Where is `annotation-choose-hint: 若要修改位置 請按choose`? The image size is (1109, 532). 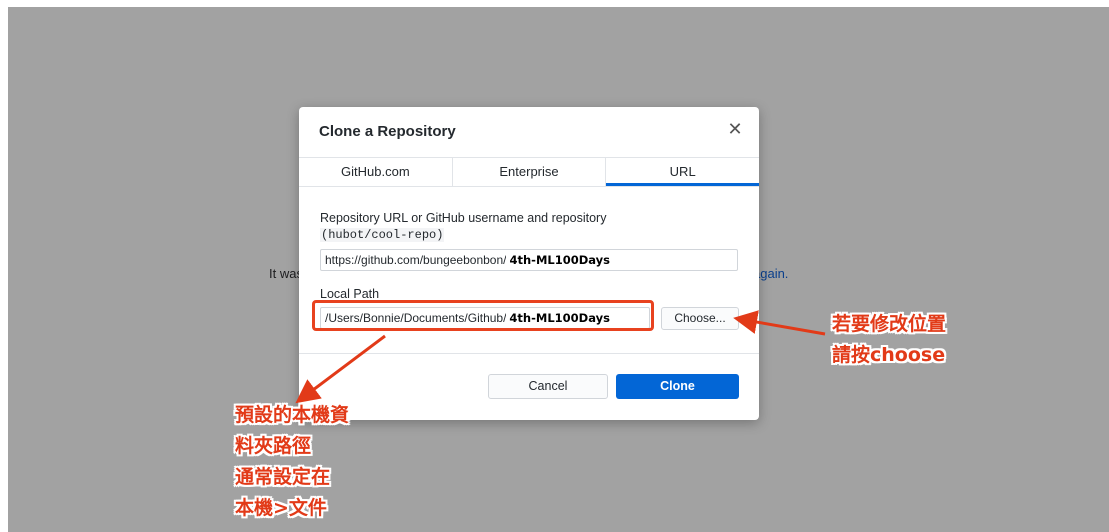 annotation-choose-hint: 若要修改位置 請按choose is located at coordinates (912, 340).